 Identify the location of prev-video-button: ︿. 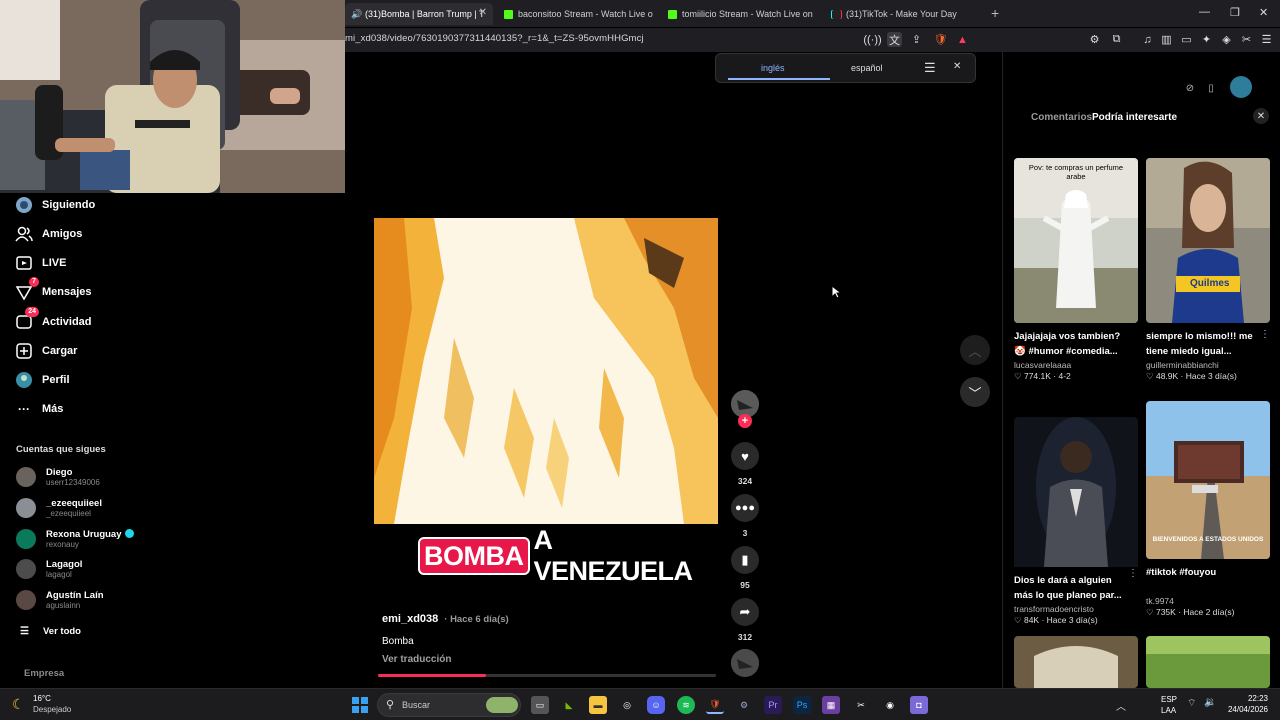
(975, 350).